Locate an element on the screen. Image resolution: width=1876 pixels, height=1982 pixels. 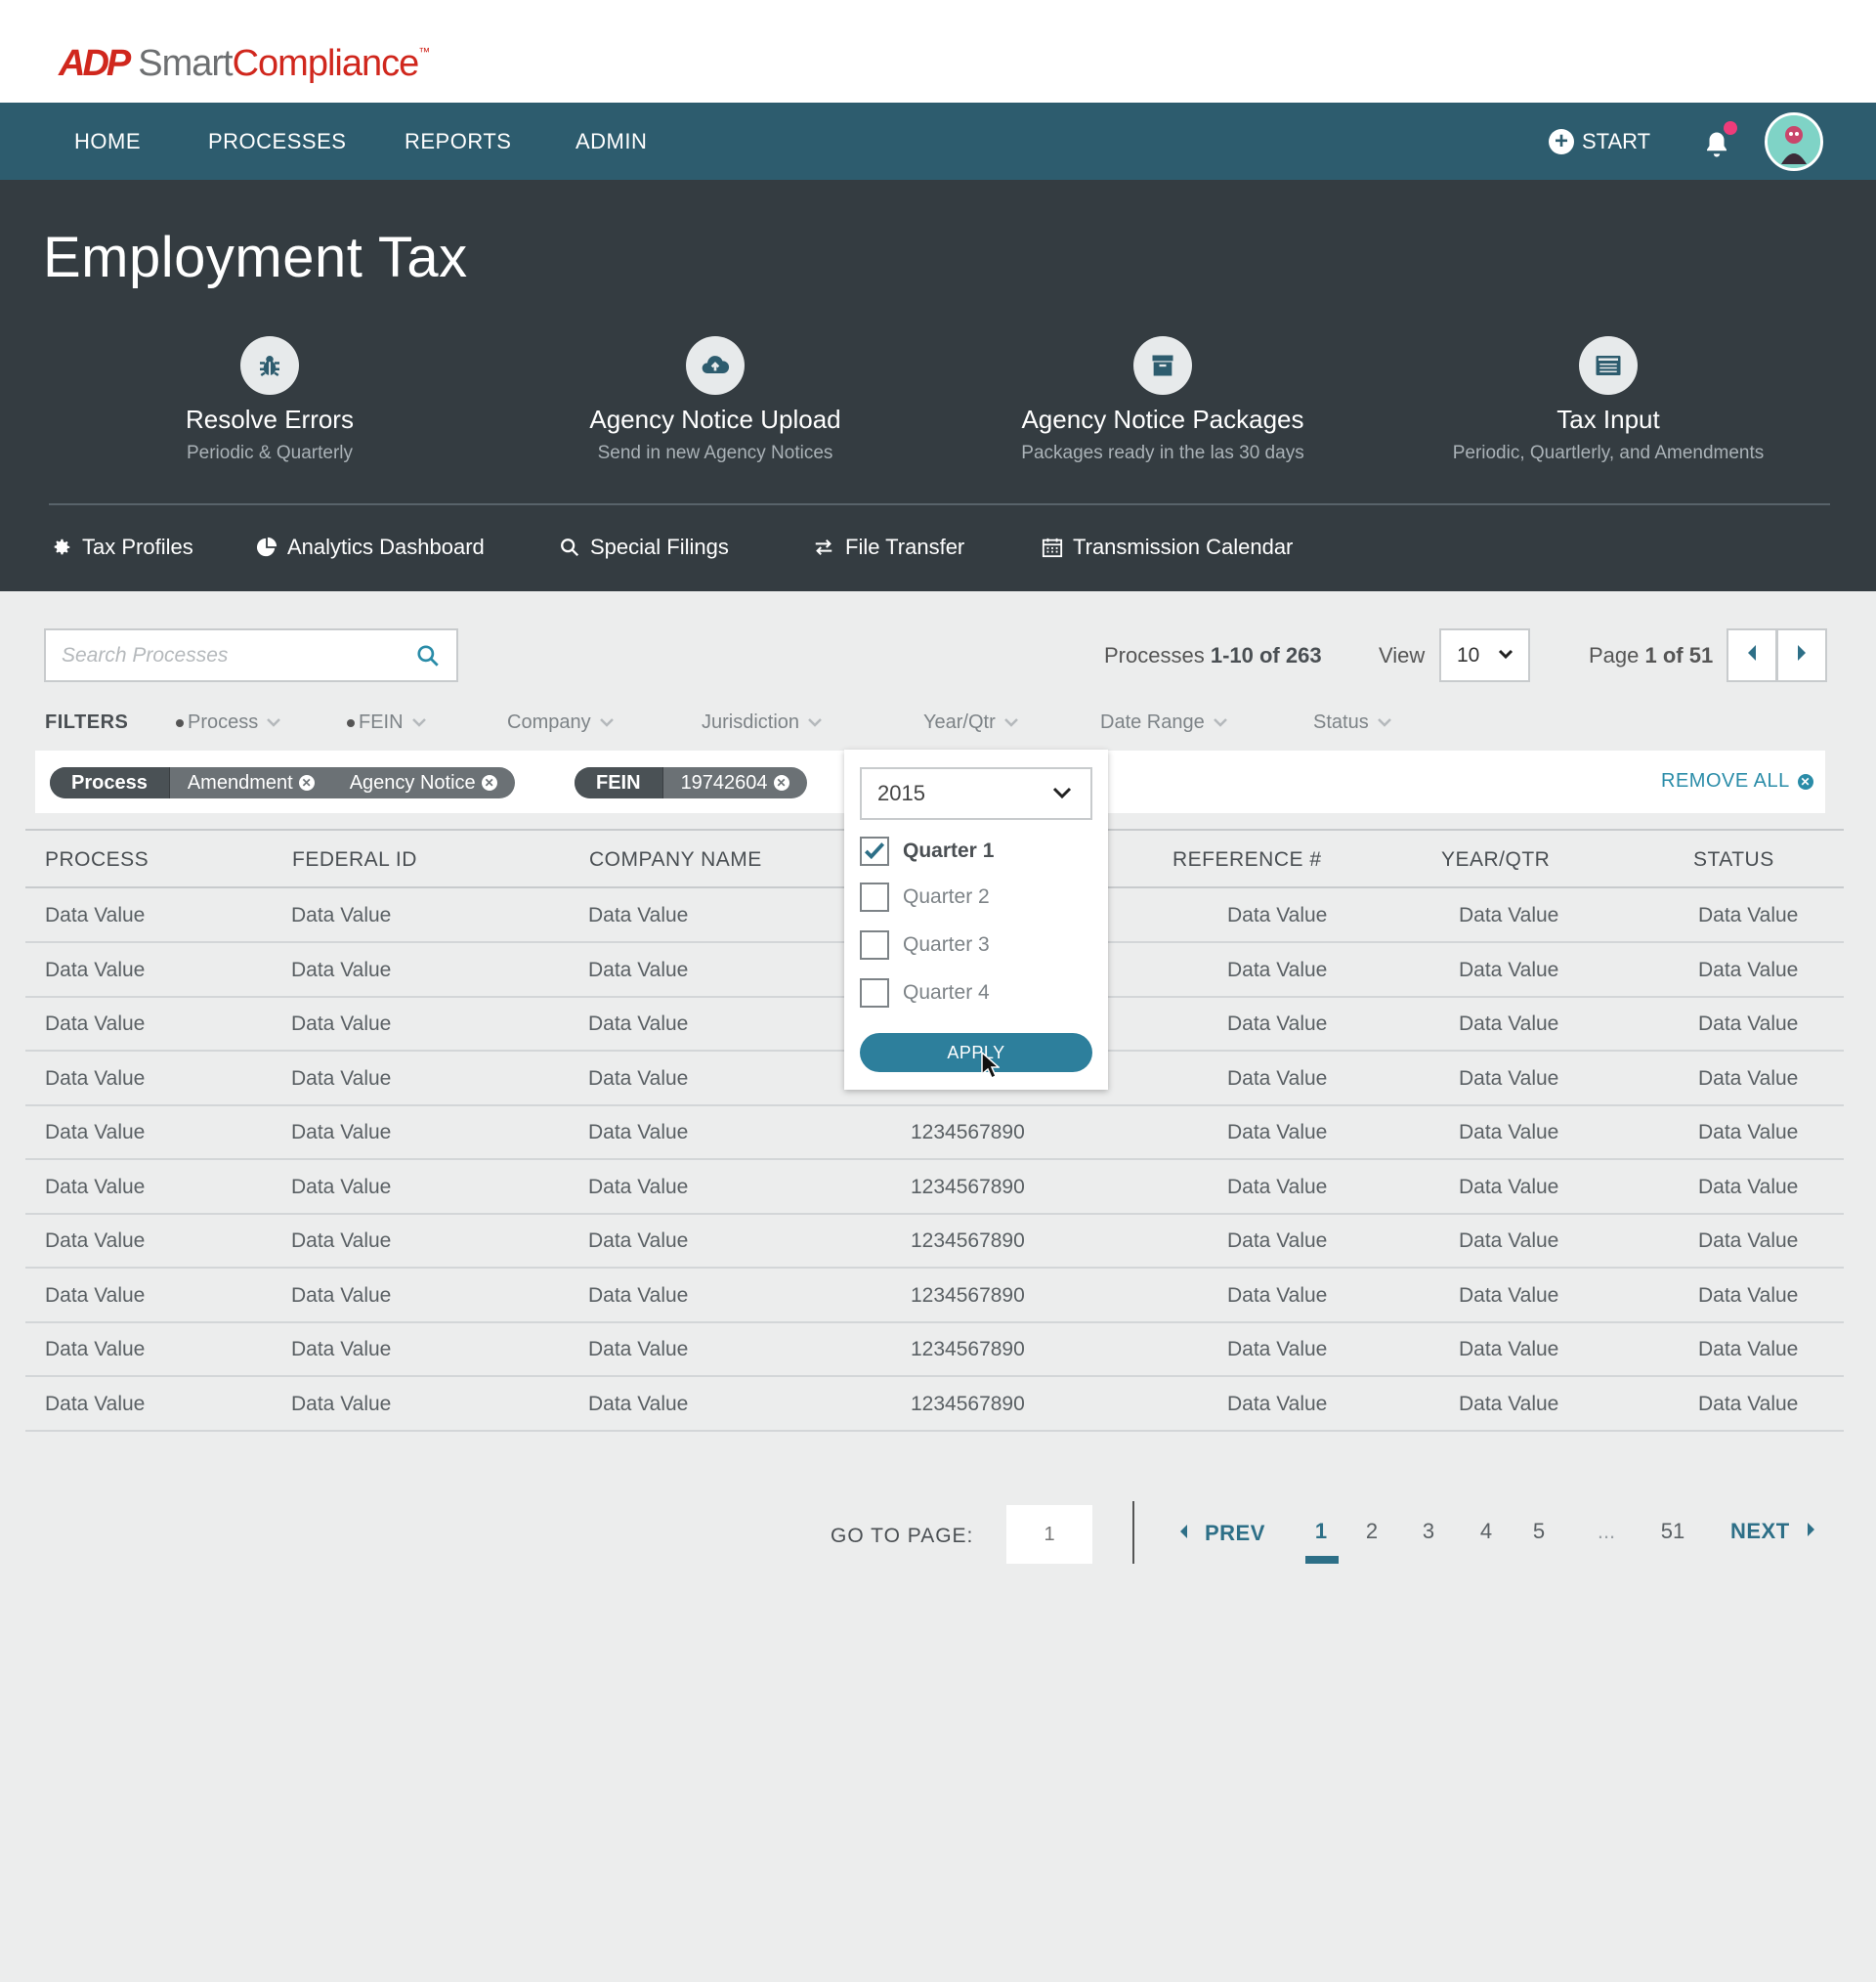
page-1-link: 1 is located at coordinates (1321, 1531).